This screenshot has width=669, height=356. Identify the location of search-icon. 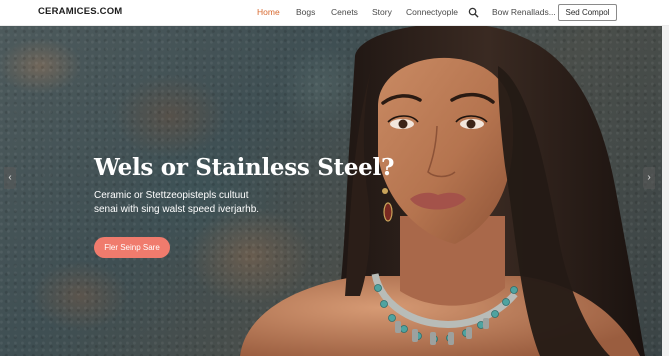
(473, 12).